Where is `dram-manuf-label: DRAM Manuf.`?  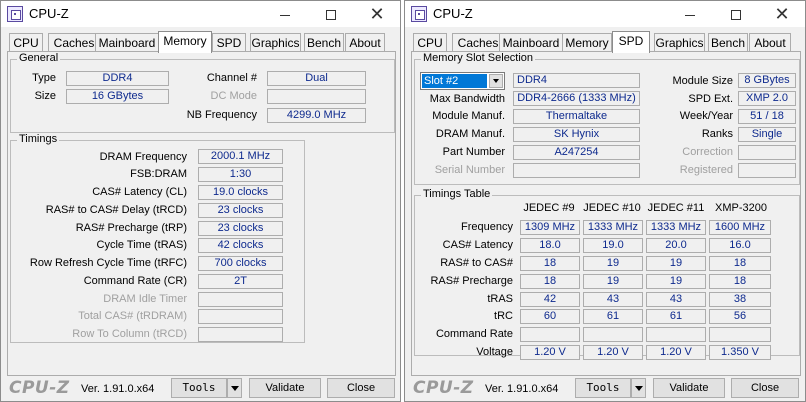 dram-manuf-label: DRAM Manuf. is located at coordinates (470, 134).